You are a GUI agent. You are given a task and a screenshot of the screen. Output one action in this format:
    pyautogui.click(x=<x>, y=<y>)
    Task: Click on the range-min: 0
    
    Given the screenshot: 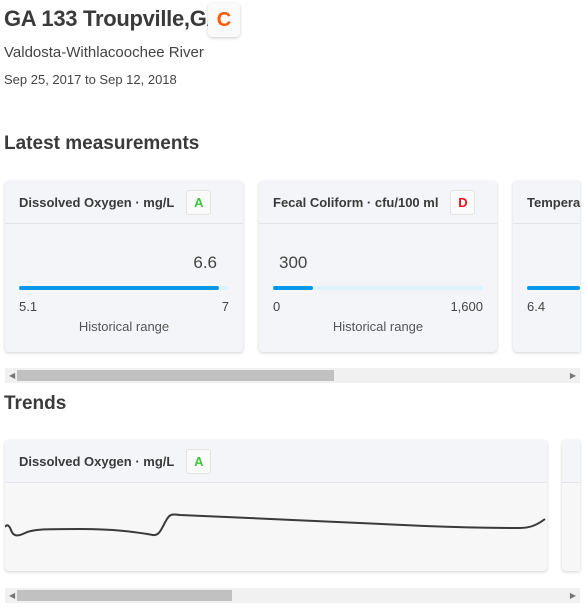 What is the action you would take?
    pyautogui.click(x=277, y=306)
    